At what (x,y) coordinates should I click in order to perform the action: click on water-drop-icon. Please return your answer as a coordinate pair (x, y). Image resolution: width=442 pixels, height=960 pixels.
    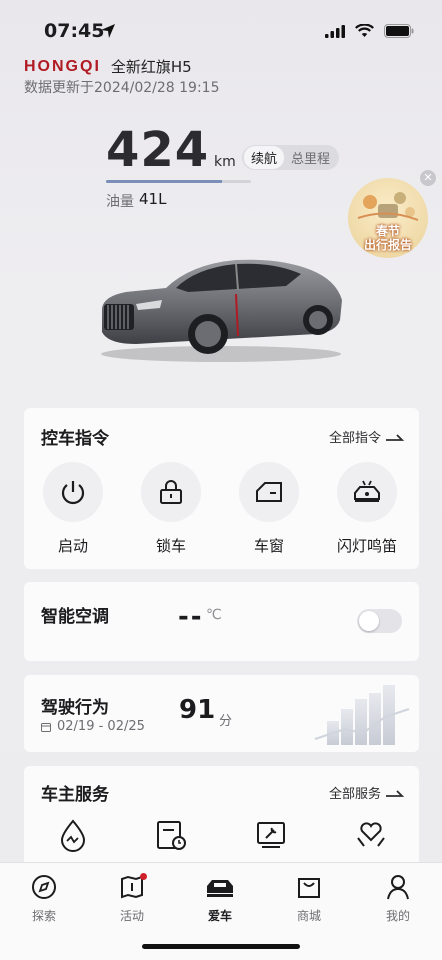
    Looking at the image, I should click on (73, 835).